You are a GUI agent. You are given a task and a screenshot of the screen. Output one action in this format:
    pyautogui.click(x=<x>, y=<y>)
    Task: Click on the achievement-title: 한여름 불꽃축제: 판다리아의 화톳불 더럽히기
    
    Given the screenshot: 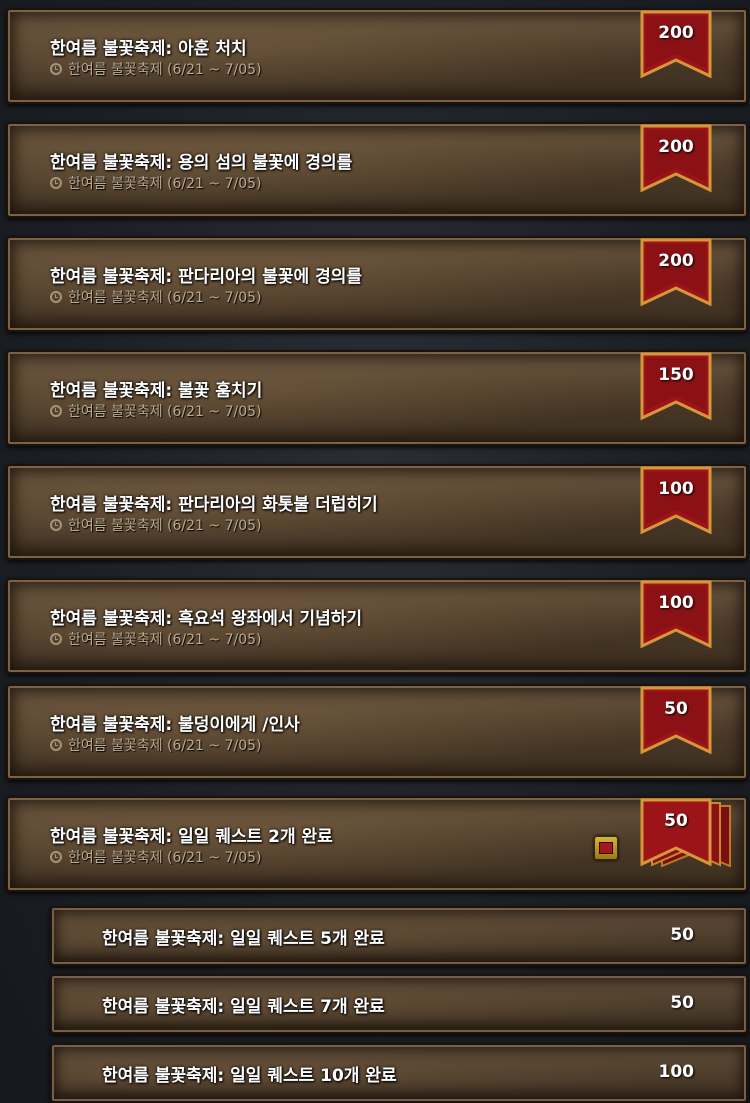 What is the action you would take?
    pyautogui.click(x=214, y=505)
    